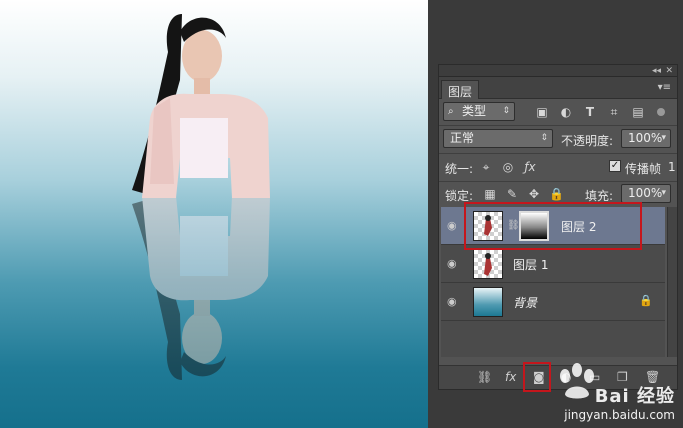  What do you see at coordinates (669, 71) in the screenshot?
I see `close-icon: ✕` at bounding box center [669, 71].